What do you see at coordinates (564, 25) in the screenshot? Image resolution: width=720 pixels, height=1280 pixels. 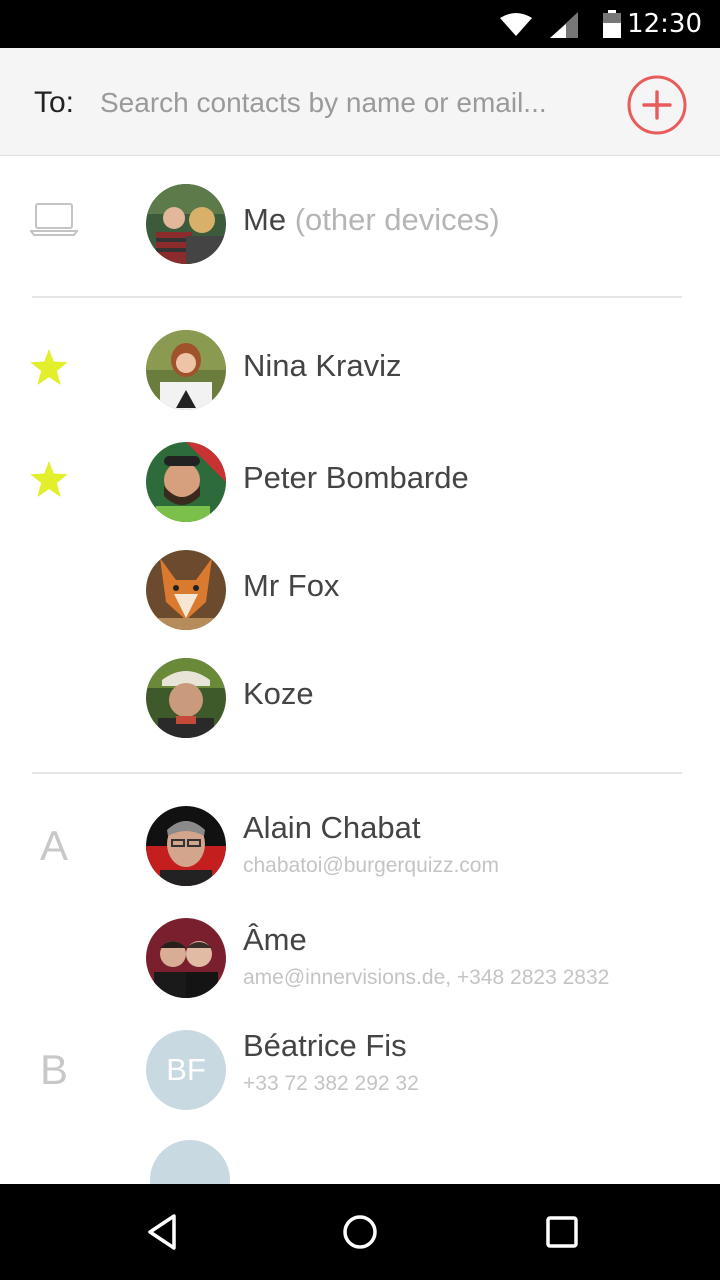 I see `signal-icon` at bounding box center [564, 25].